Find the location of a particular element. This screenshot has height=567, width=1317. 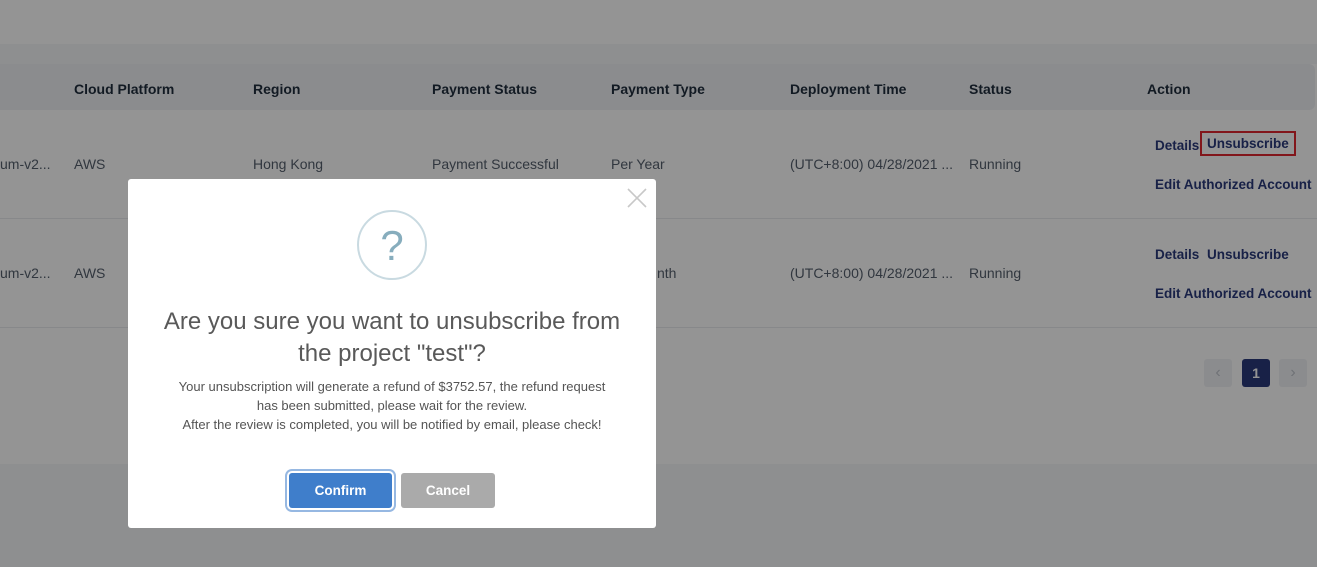

confirm-button: Confirm is located at coordinates (340, 490).